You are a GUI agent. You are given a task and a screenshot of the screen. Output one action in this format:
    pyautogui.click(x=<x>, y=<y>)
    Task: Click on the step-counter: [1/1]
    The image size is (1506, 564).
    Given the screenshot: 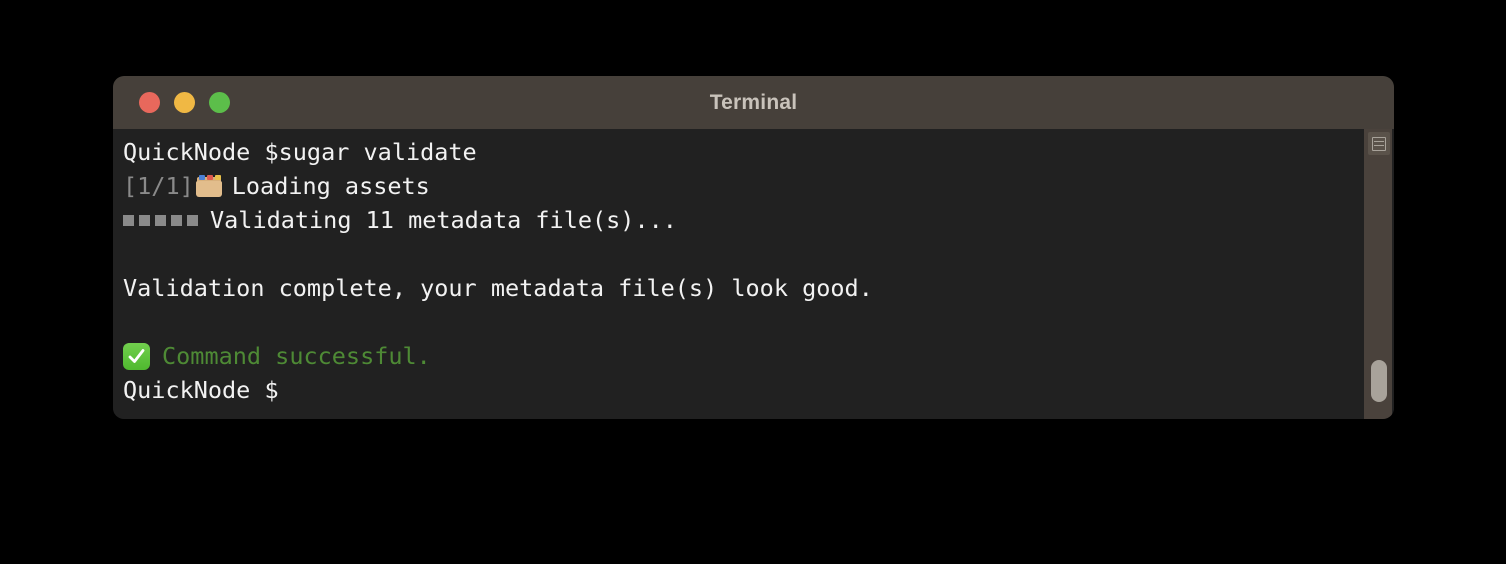 What is the action you would take?
    pyautogui.click(x=158, y=186)
    